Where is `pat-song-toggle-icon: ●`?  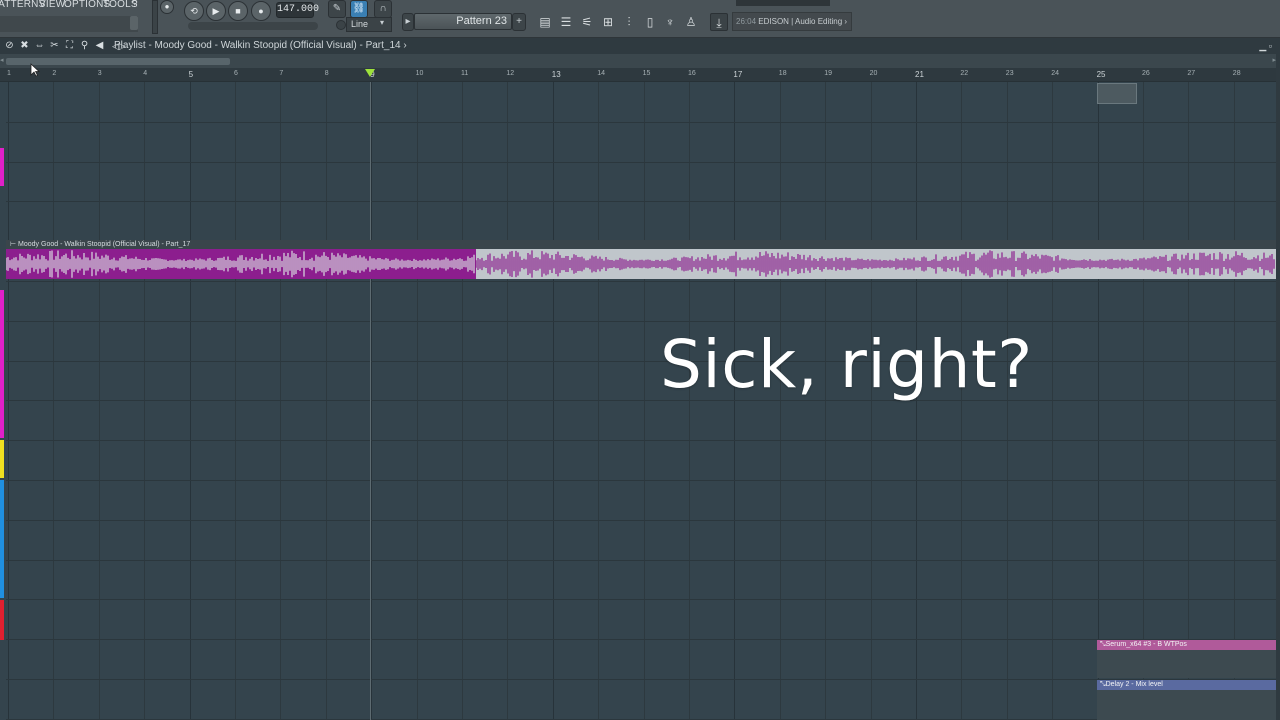 pat-song-toggle-icon: ● is located at coordinates (167, 7).